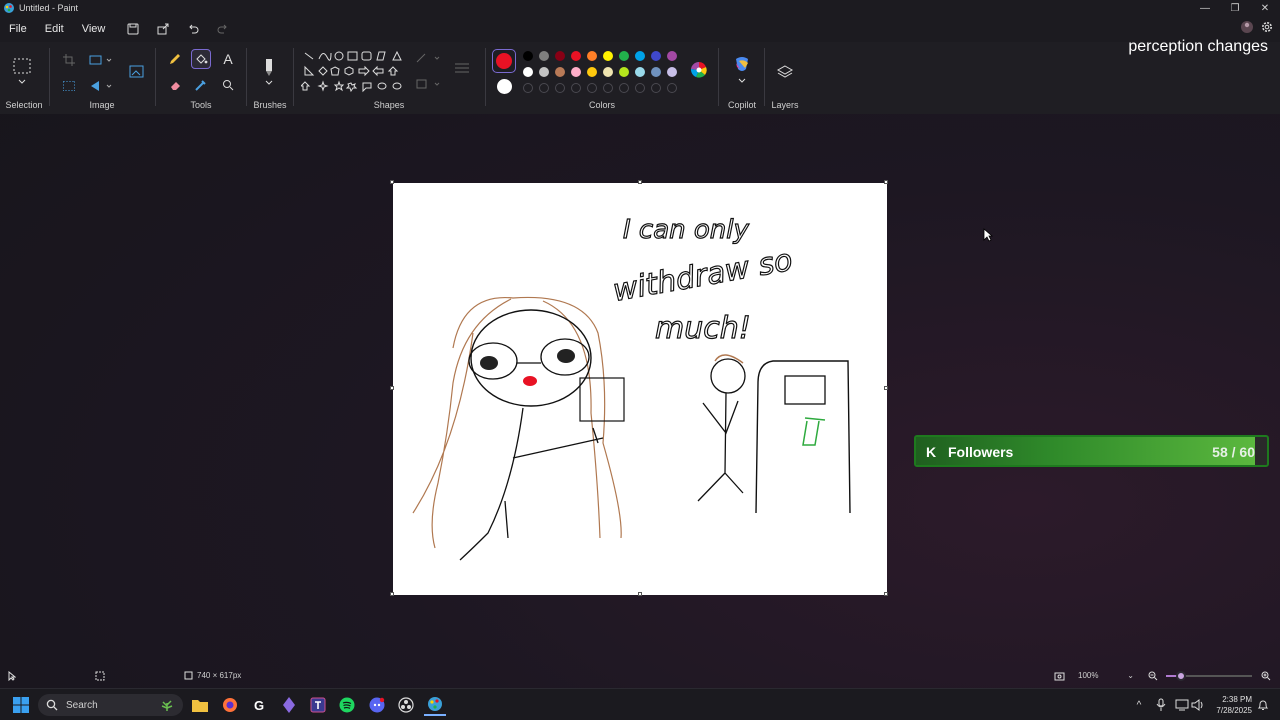  I want to click on image-ai-icon, so click(136, 71).